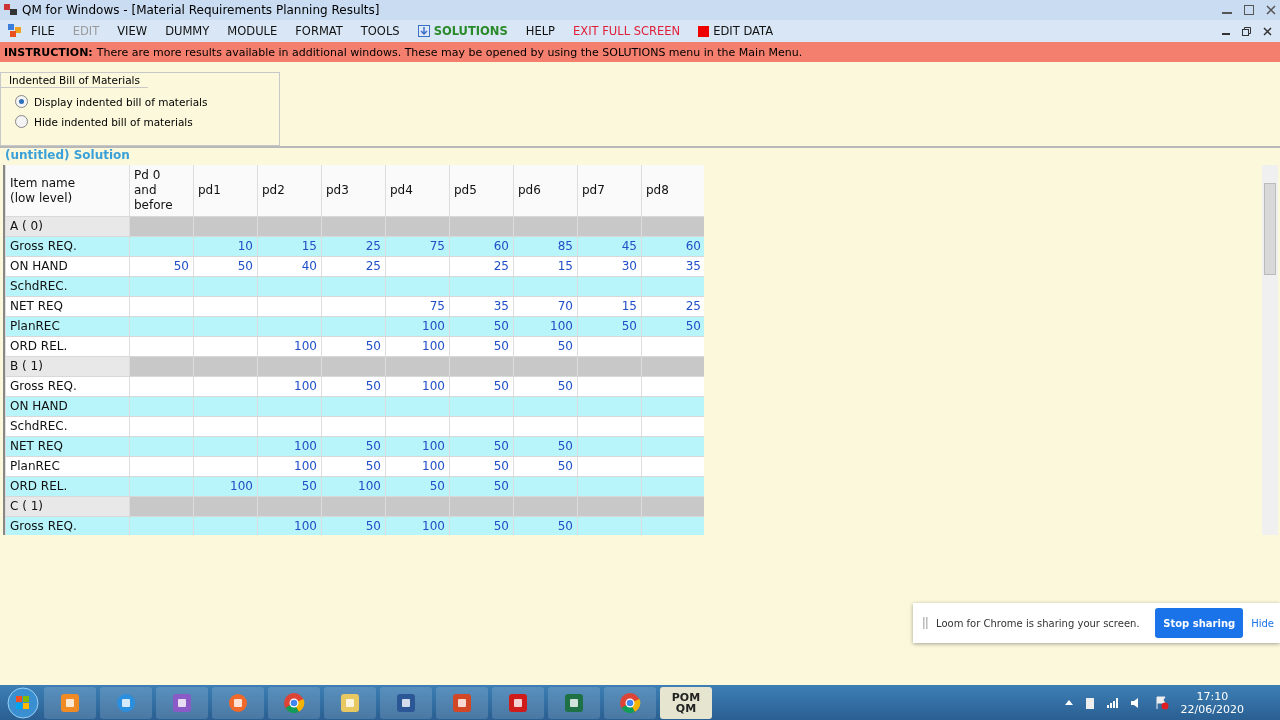 This screenshot has width=1280, height=720. What do you see at coordinates (319, 31) in the screenshot?
I see `menu-item: FORMAT` at bounding box center [319, 31].